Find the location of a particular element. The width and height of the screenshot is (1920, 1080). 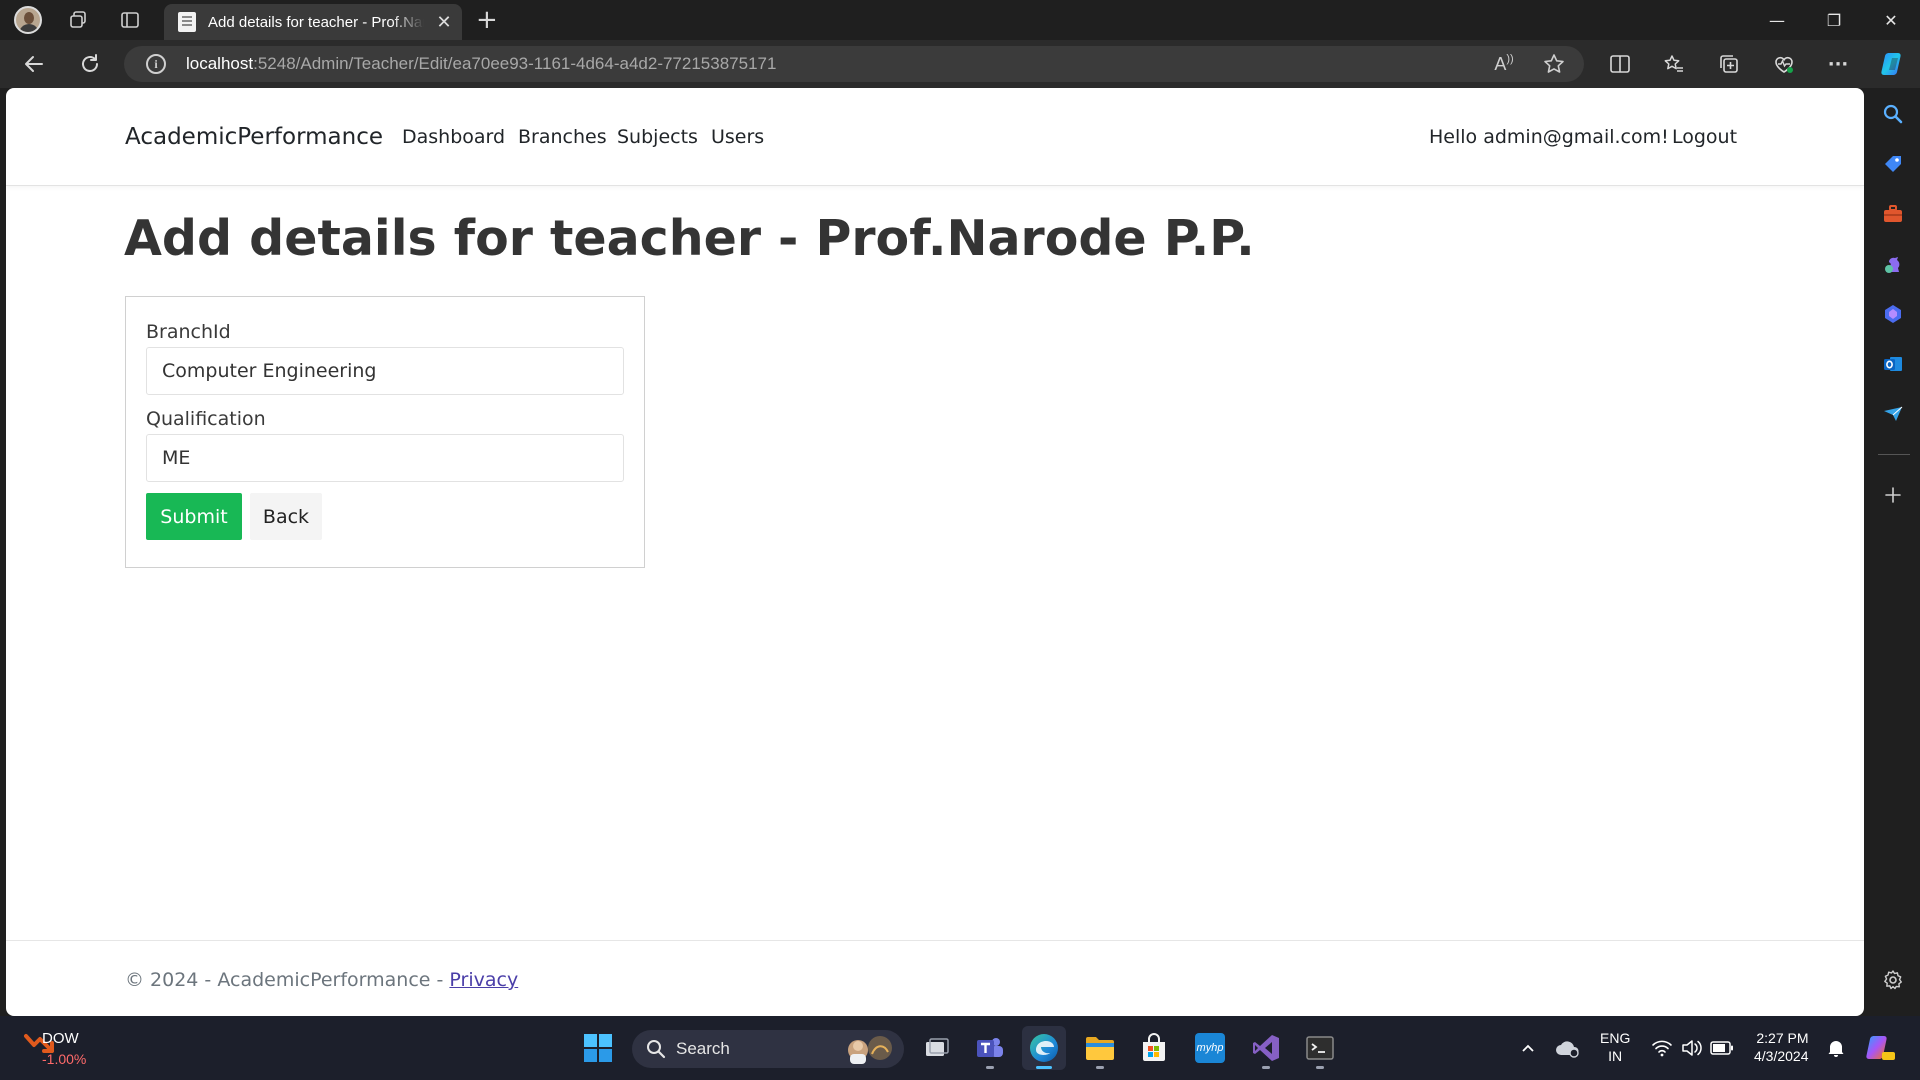

user-greeting-link: Hello admin@gmail.com! is located at coordinates (1549, 137).